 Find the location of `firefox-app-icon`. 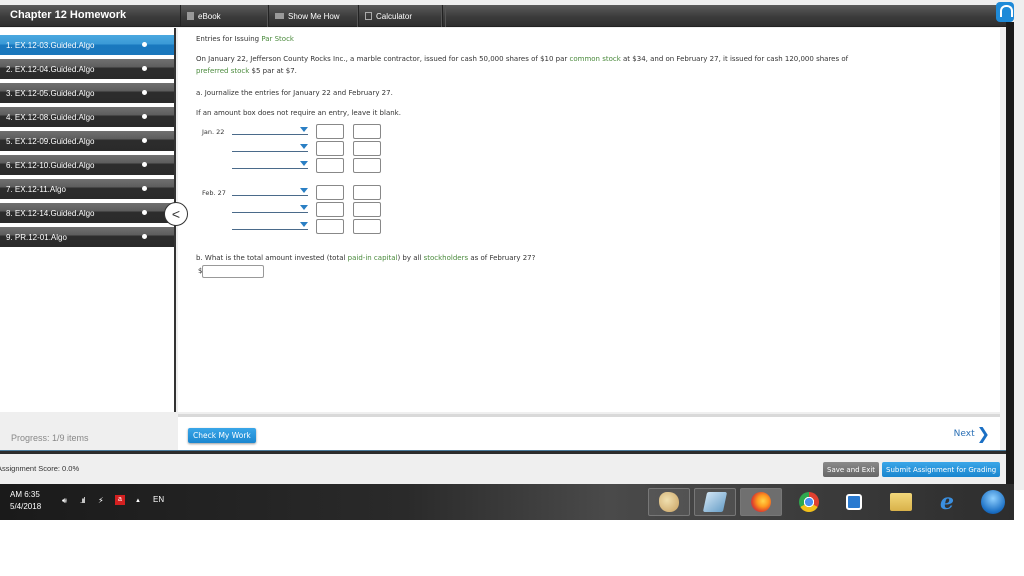

firefox-app-icon is located at coordinates (761, 502).